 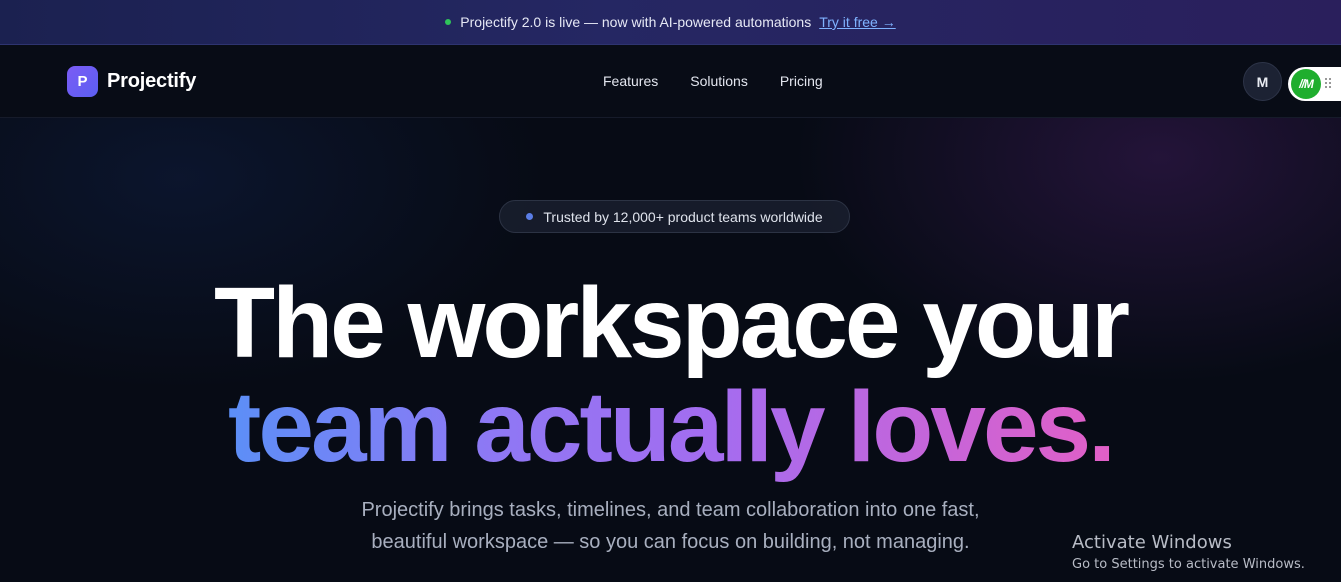 I want to click on drag-grip-icon, so click(x=1329, y=84).